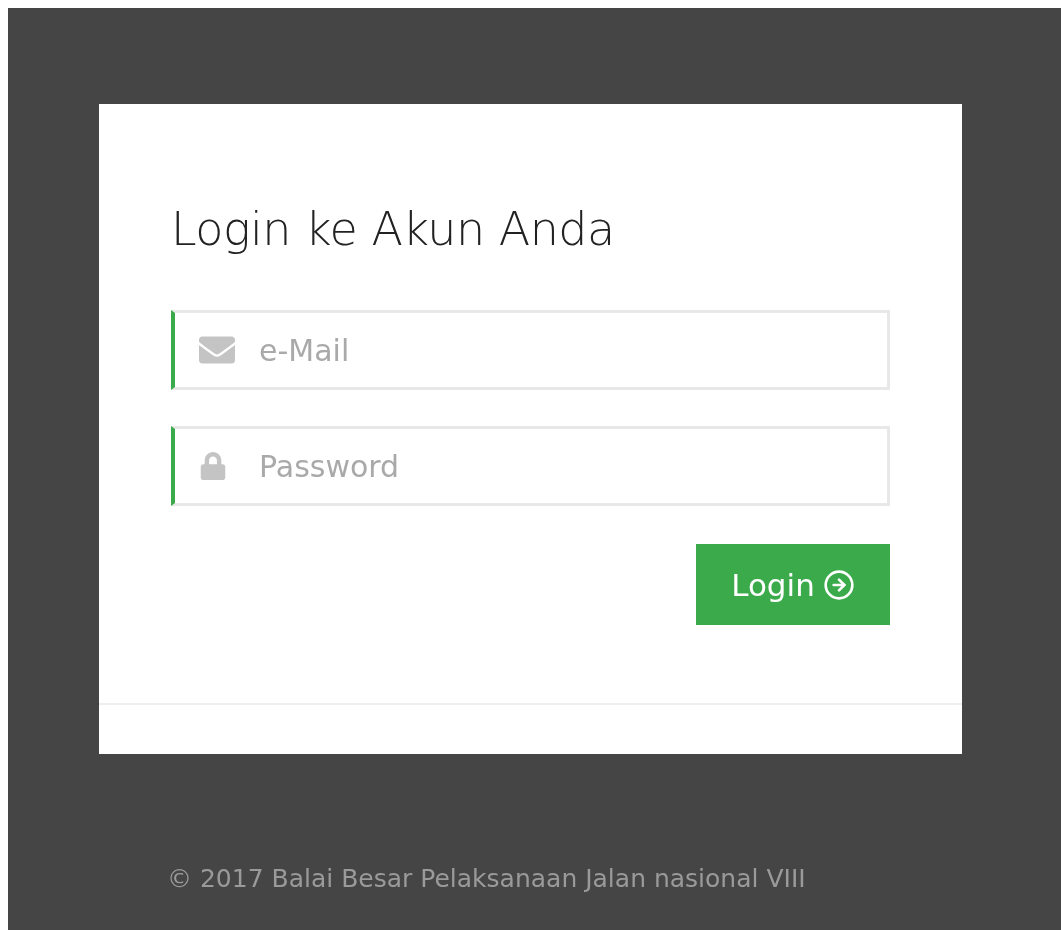 Image resolution: width=1061 pixels, height=930 pixels. What do you see at coordinates (213, 466) in the screenshot?
I see `lock-icon` at bounding box center [213, 466].